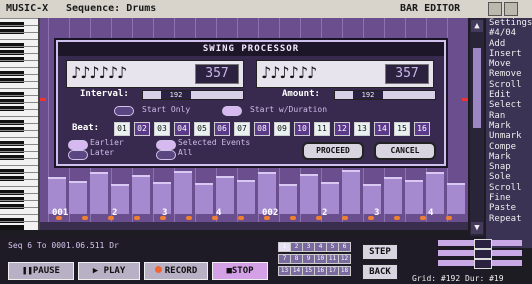 The width and height of the screenshot is (532, 284). Describe the element at coordinates (509, 44) in the screenshot. I see `sidebar-command: Add` at that location.